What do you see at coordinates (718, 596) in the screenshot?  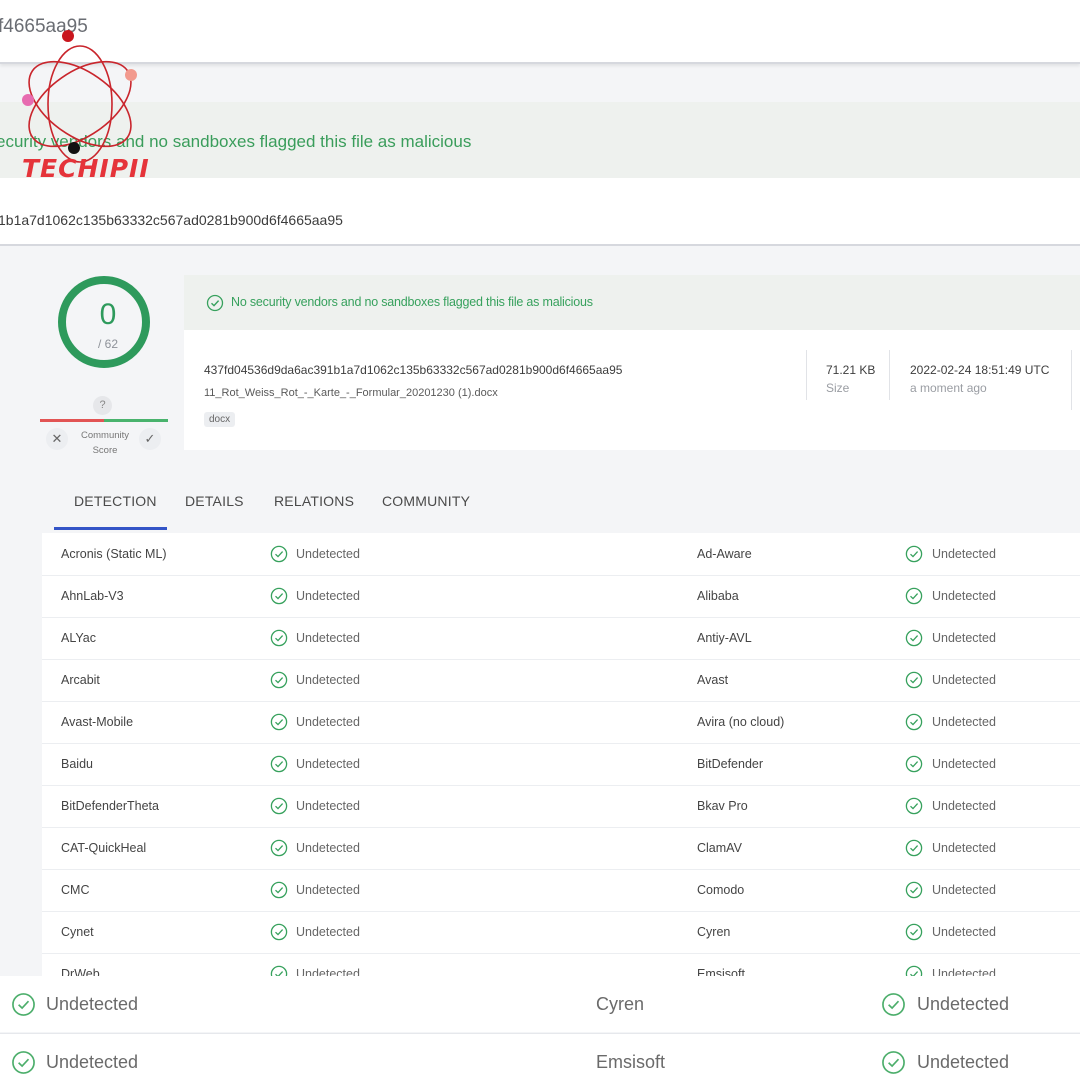 I see `vendor-name: Alibaba` at bounding box center [718, 596].